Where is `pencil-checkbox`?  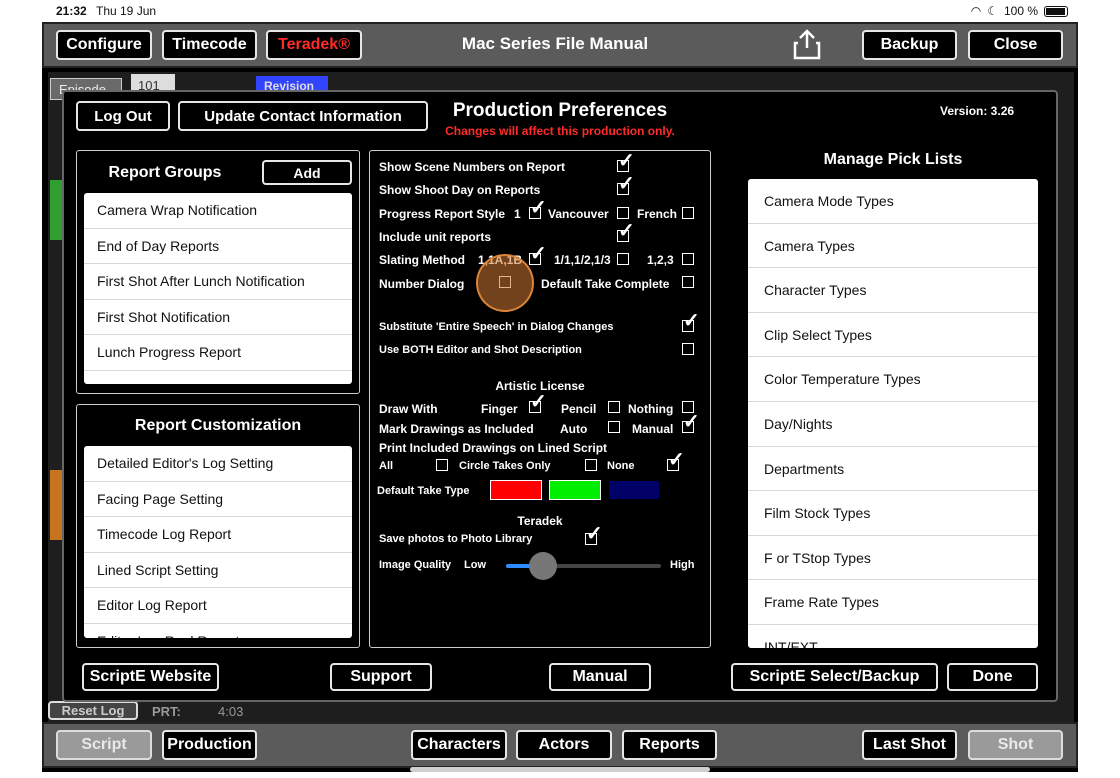 pencil-checkbox is located at coordinates (614, 407).